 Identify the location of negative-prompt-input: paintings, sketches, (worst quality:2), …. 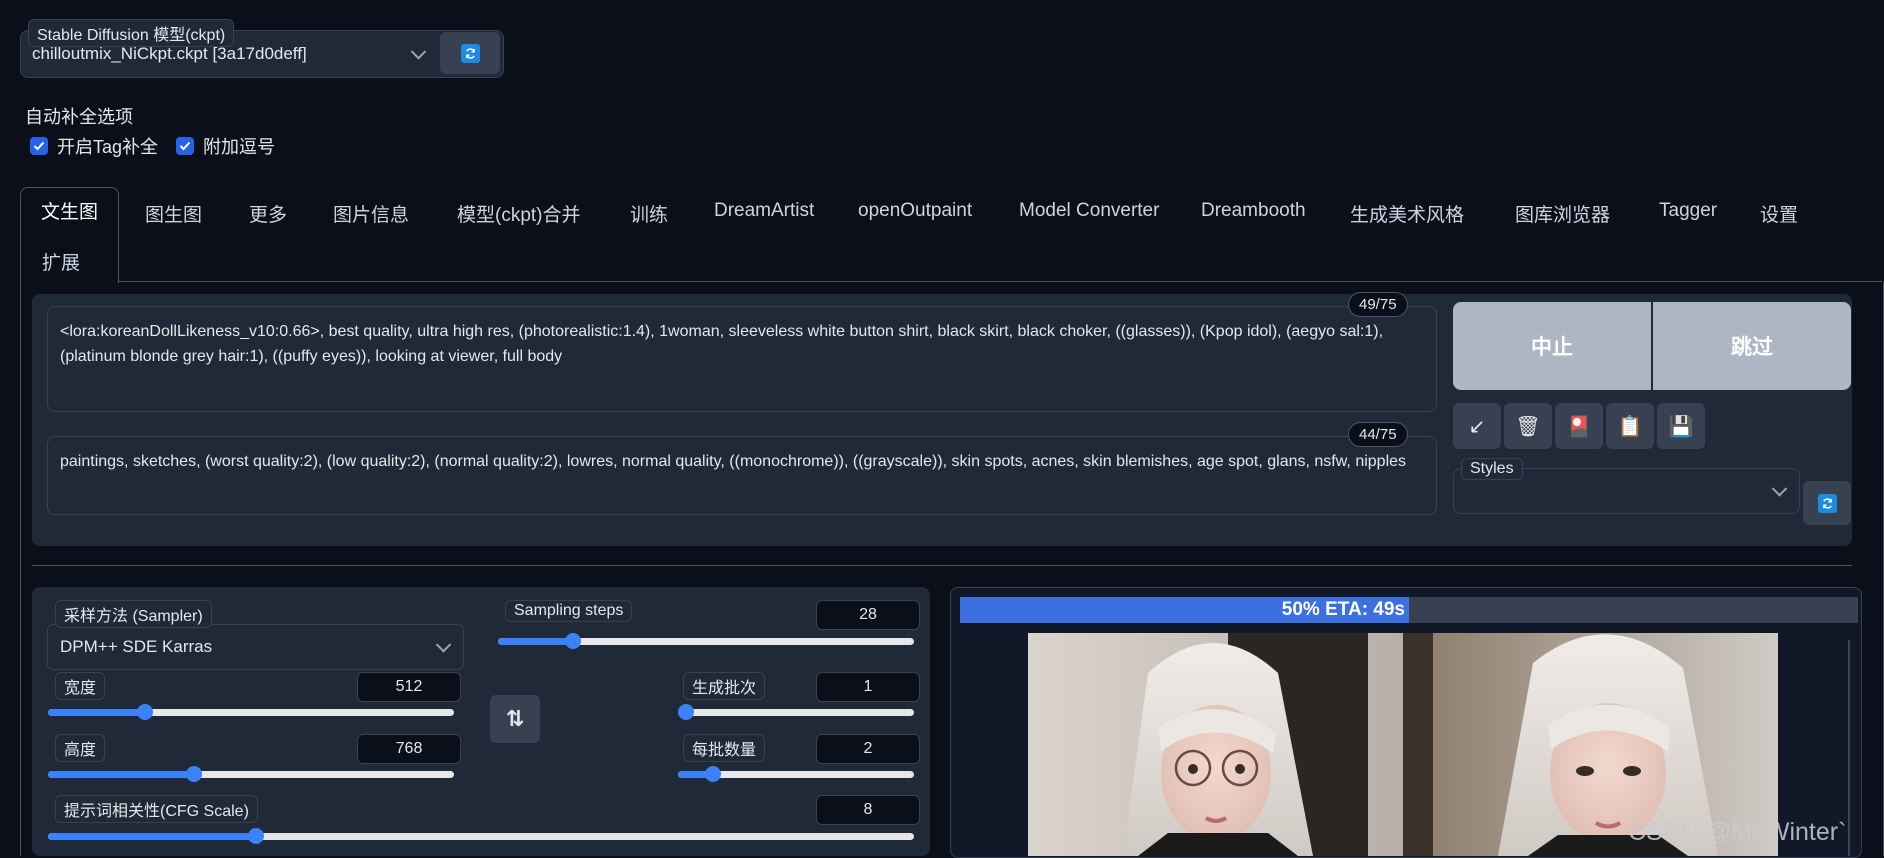
(742, 475).